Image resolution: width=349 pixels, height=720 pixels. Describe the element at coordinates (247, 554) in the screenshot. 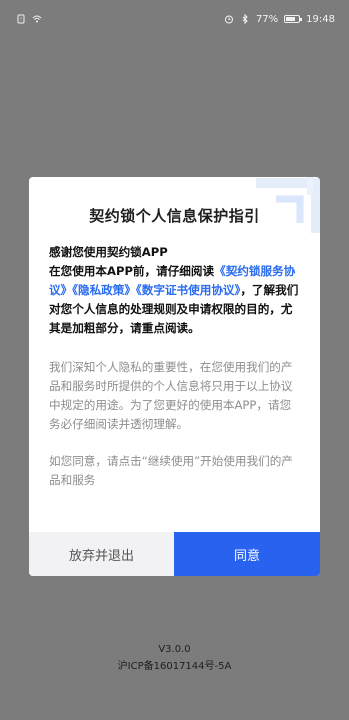

I see `agree-button: 同意` at that location.